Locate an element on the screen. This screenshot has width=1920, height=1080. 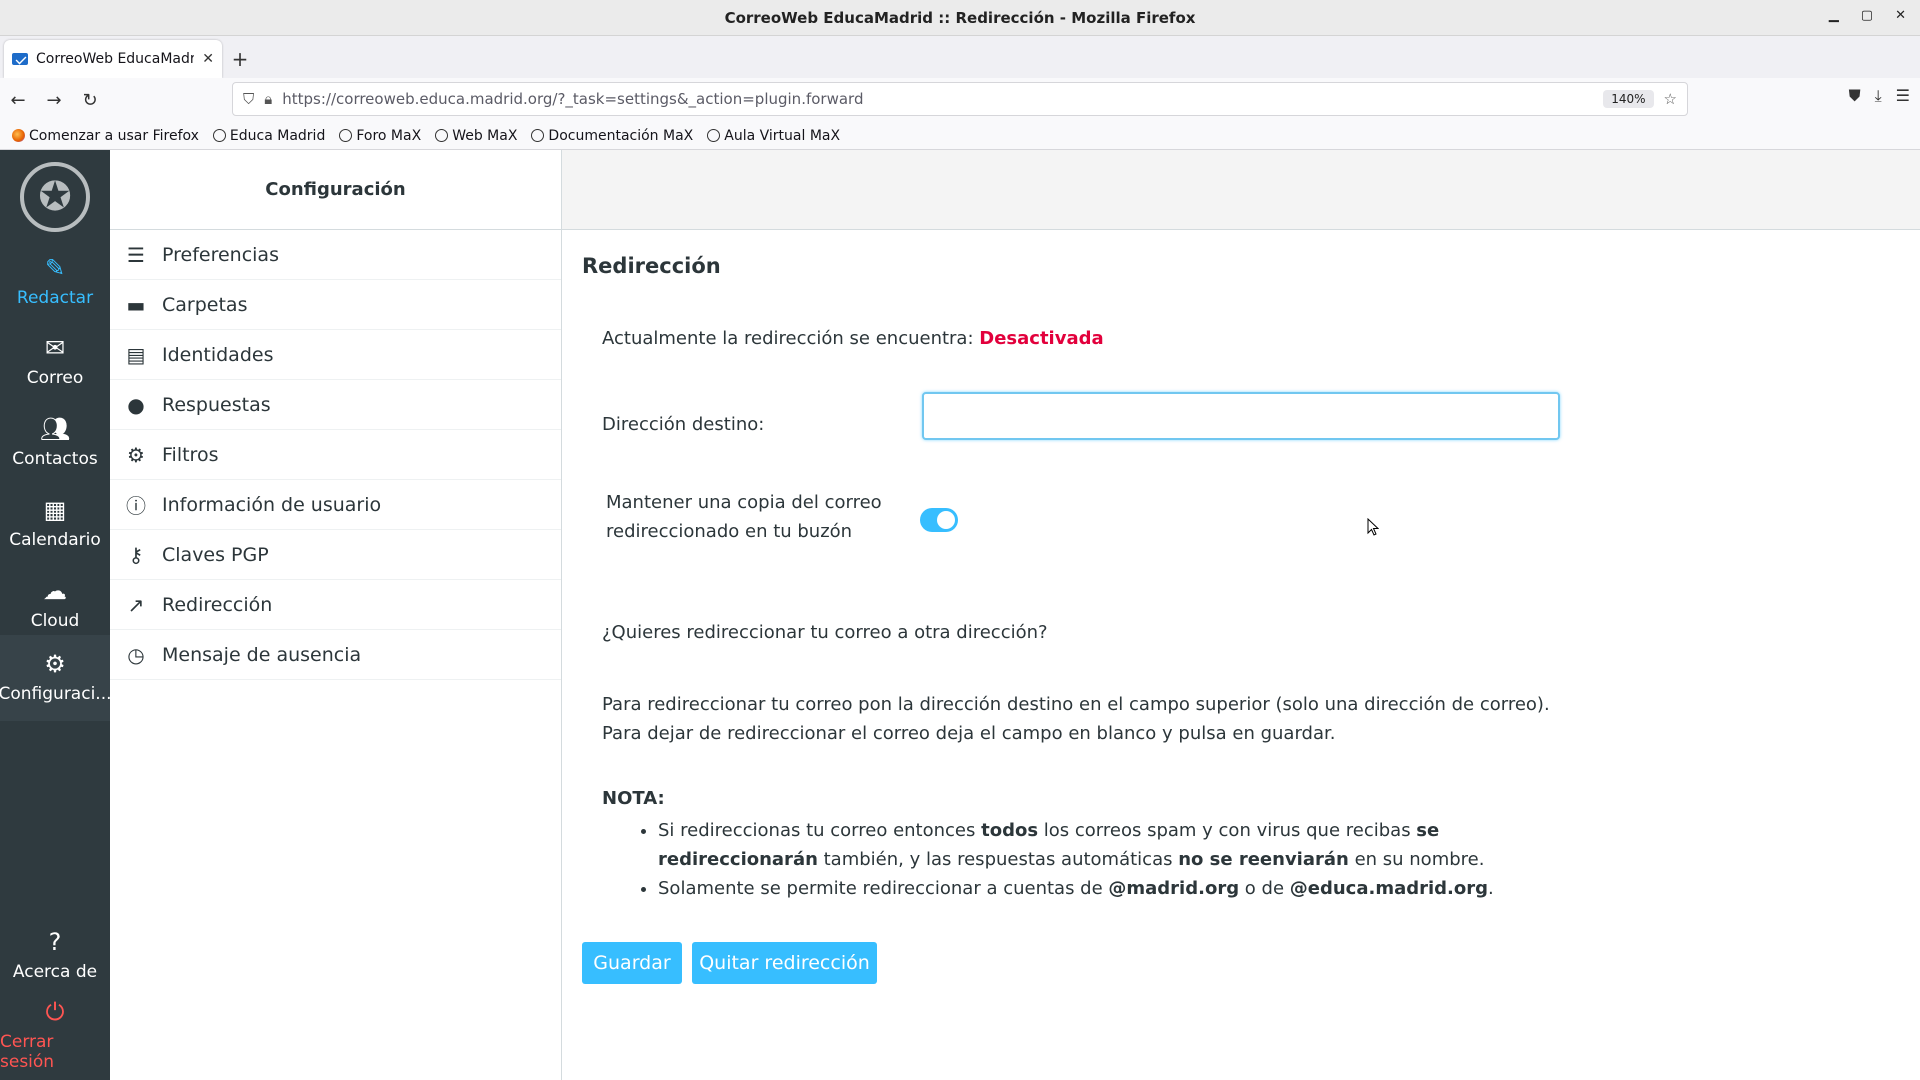
comment-icon: ● is located at coordinates (136, 404).